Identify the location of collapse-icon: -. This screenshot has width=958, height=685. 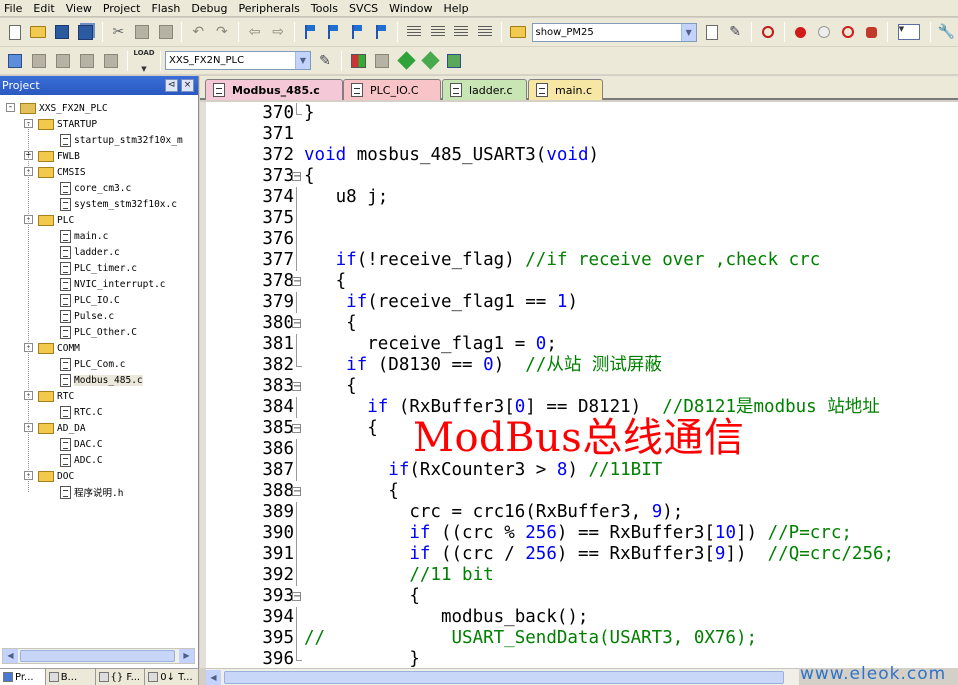
(10, 107).